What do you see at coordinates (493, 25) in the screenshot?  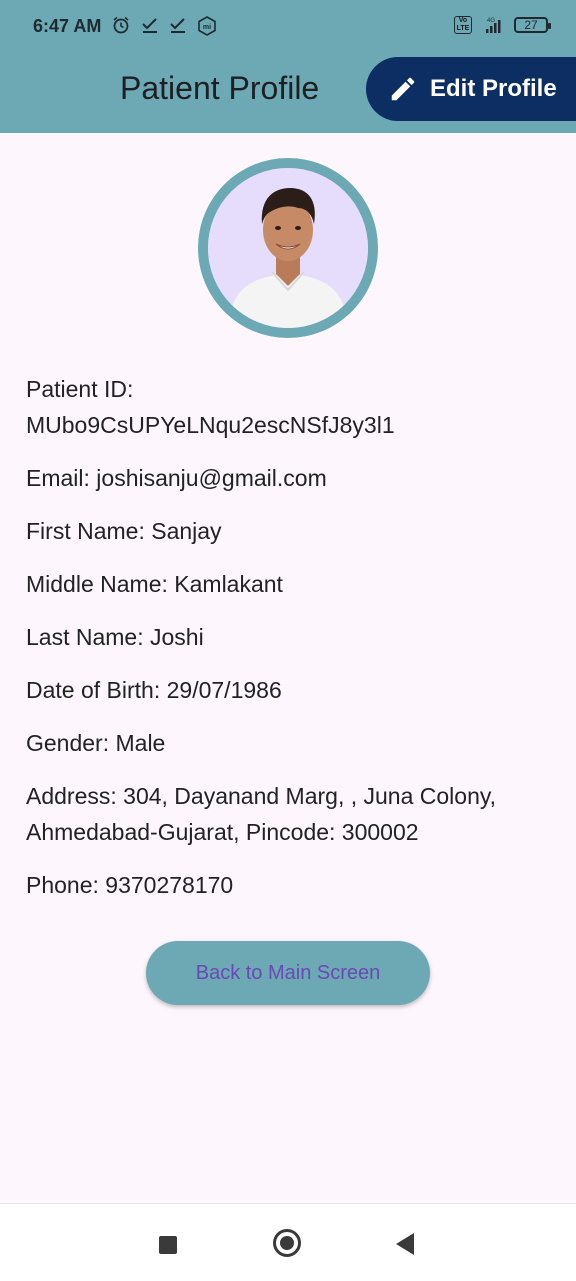 I see `signal-icon: 4G` at bounding box center [493, 25].